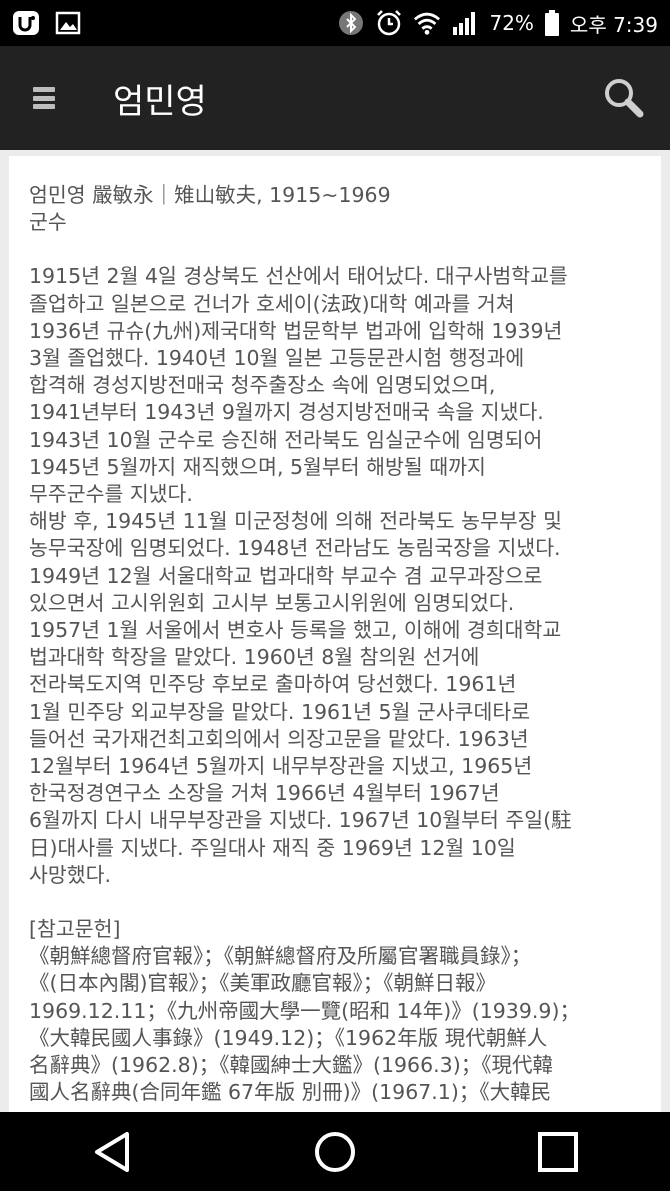  Describe the element at coordinates (272, 602) in the screenshot. I see `body-line: 있으면서 고시위원회 고시부 보통고시위원에 임명되었다.` at that location.